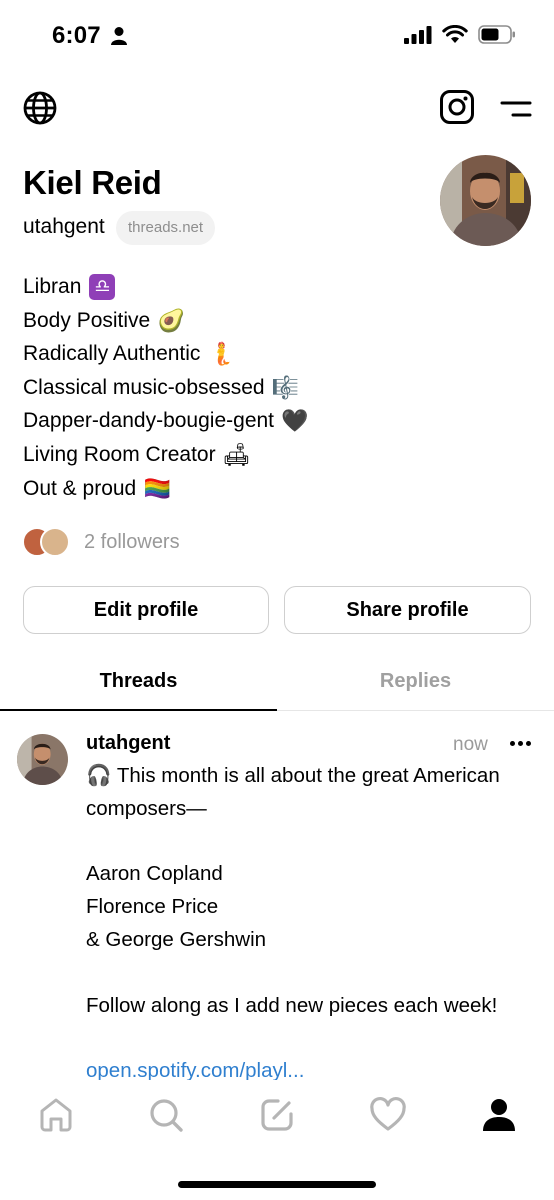 This screenshot has height=1200, width=554. What do you see at coordinates (154, 874) in the screenshot?
I see `post-line: Aaron Copland` at bounding box center [154, 874].